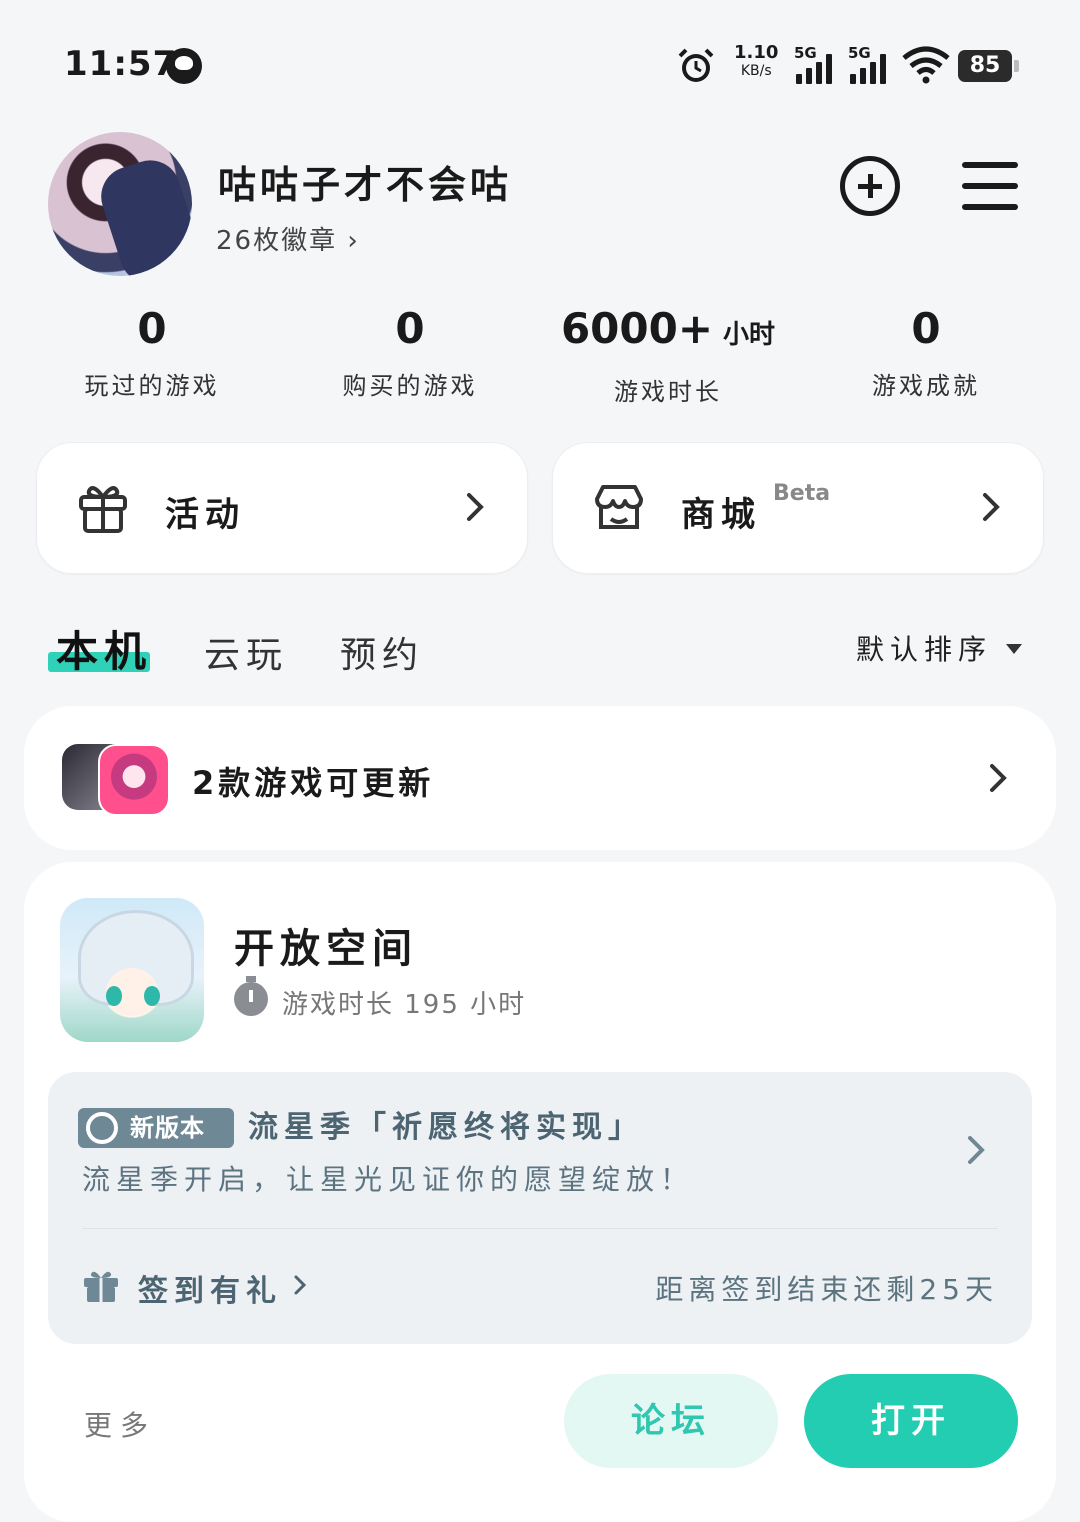 This screenshot has height=1522, width=1080. Describe the element at coordinates (156, 1128) in the screenshot. I see `news-badge: 新版本` at that location.